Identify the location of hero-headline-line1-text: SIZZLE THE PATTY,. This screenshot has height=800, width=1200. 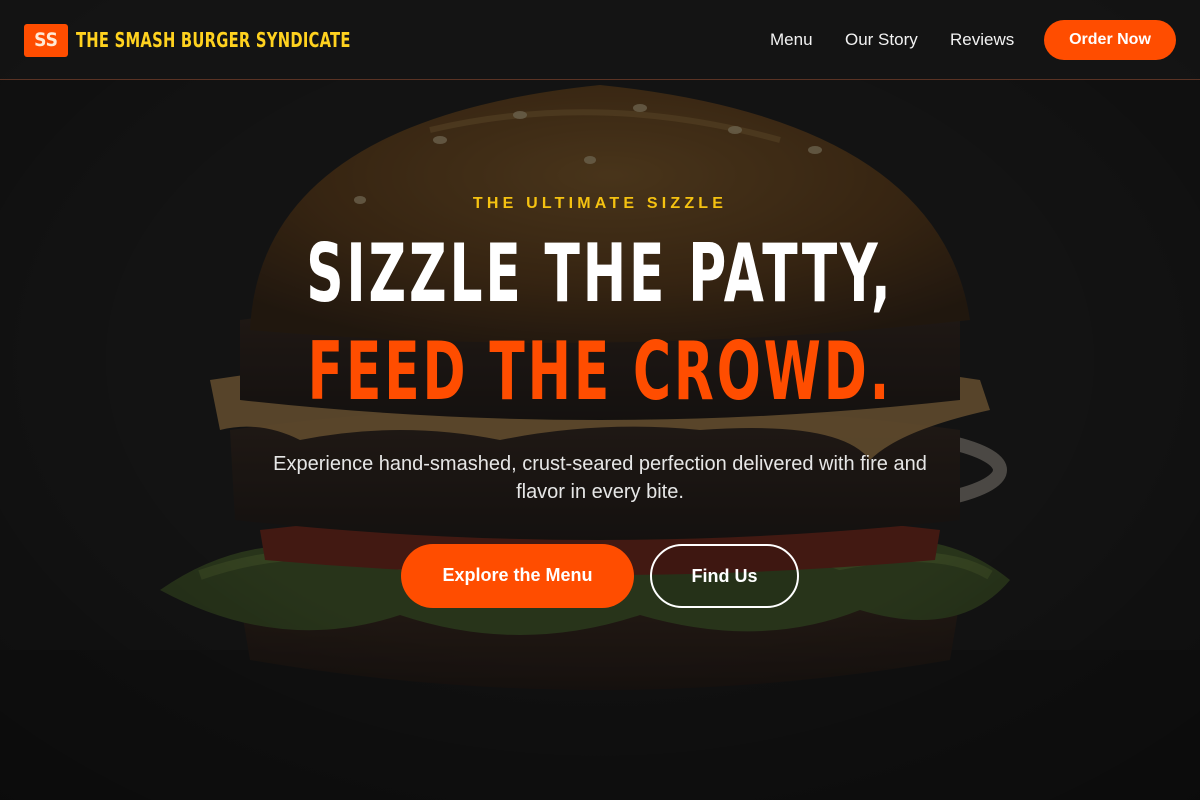
(600, 273).